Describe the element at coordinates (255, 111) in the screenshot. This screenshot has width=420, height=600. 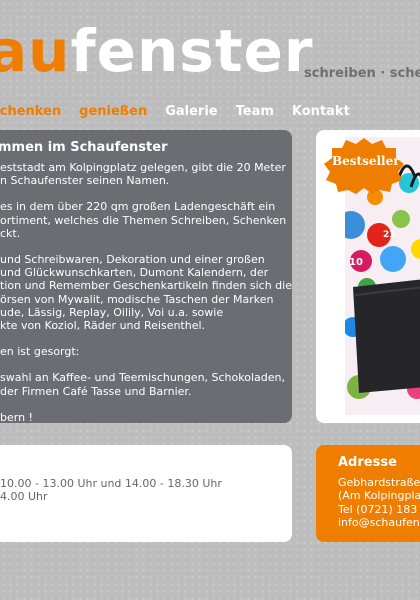
I see `nav-item-team: Team` at that location.